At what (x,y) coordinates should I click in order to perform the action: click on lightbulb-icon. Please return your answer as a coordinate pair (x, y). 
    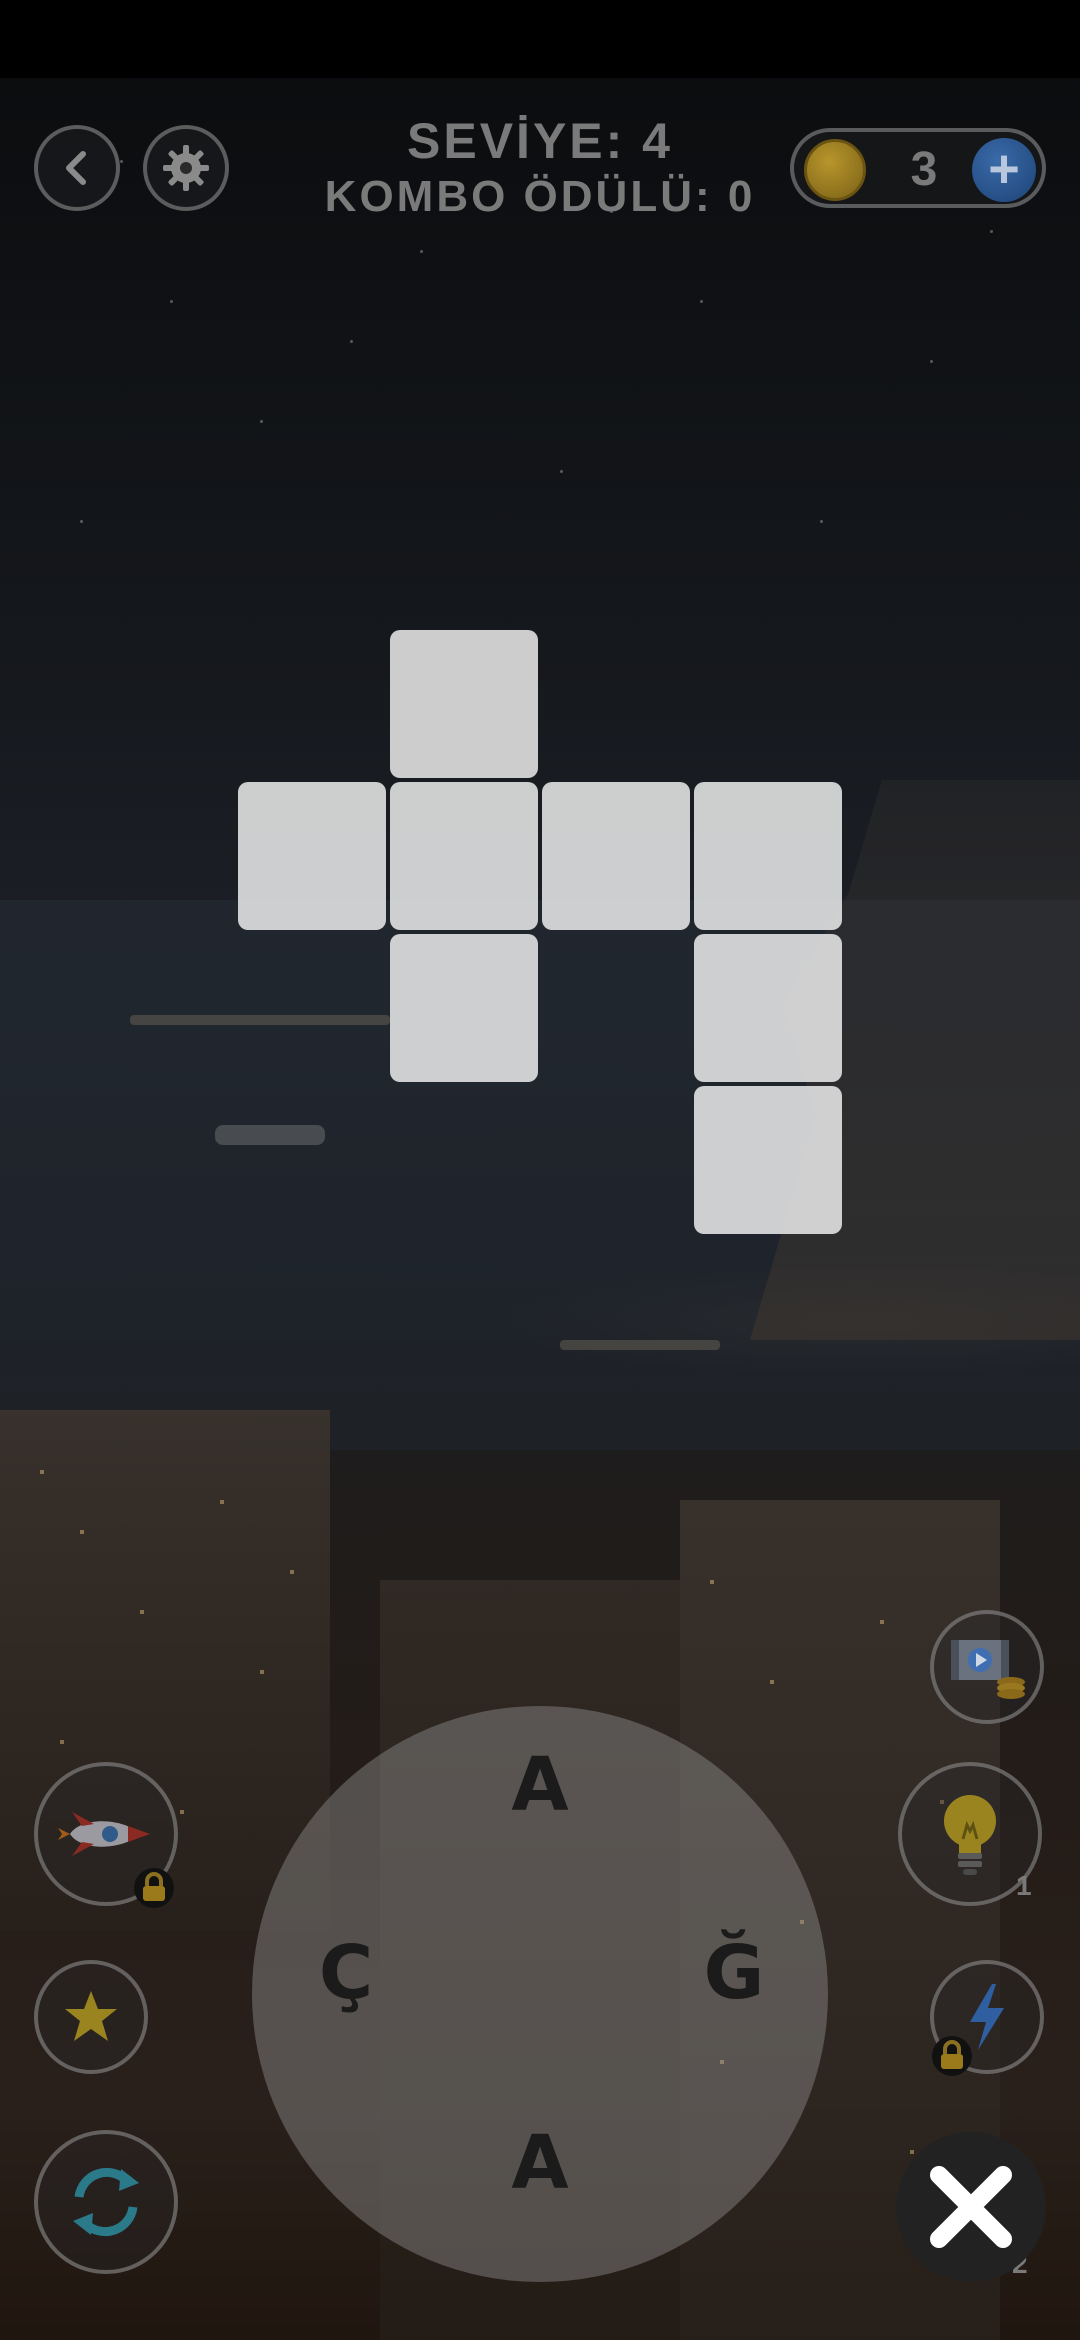
    Looking at the image, I should click on (970, 1835).